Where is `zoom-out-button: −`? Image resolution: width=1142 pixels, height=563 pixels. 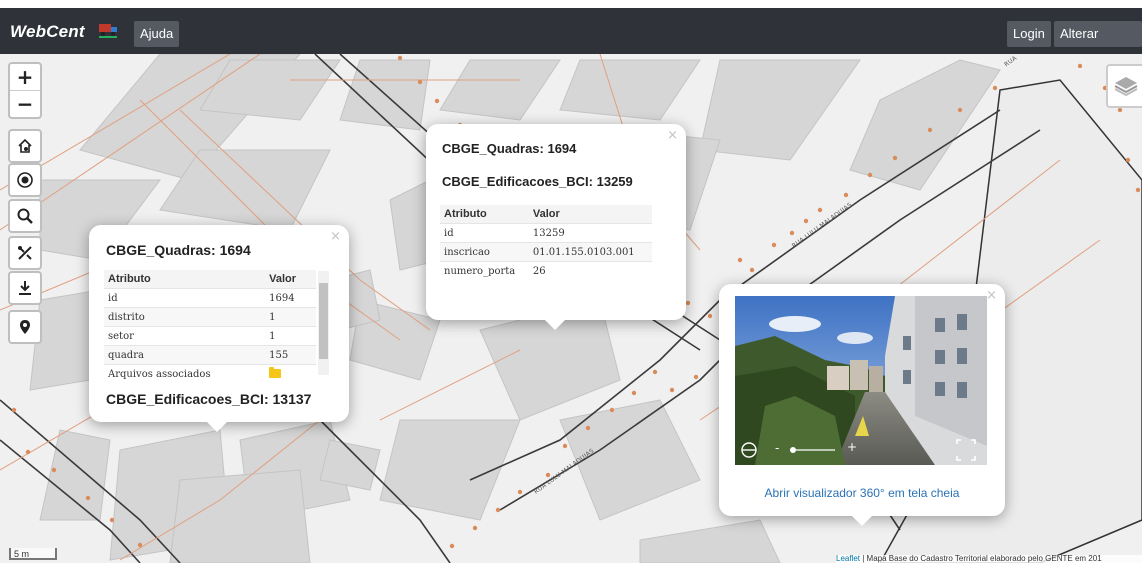 zoom-out-button: − is located at coordinates (25, 103).